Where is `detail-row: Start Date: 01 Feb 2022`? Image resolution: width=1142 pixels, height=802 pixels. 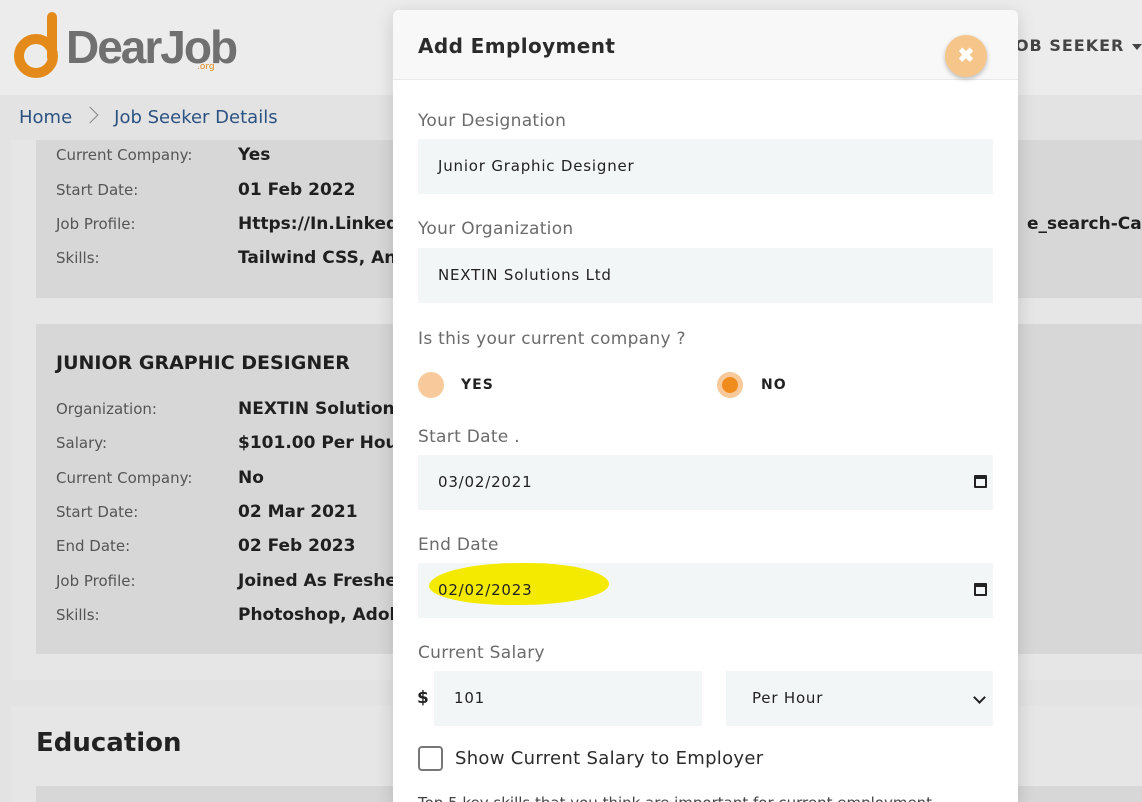 detail-row: Start Date: 01 Feb 2022 is located at coordinates (206, 190).